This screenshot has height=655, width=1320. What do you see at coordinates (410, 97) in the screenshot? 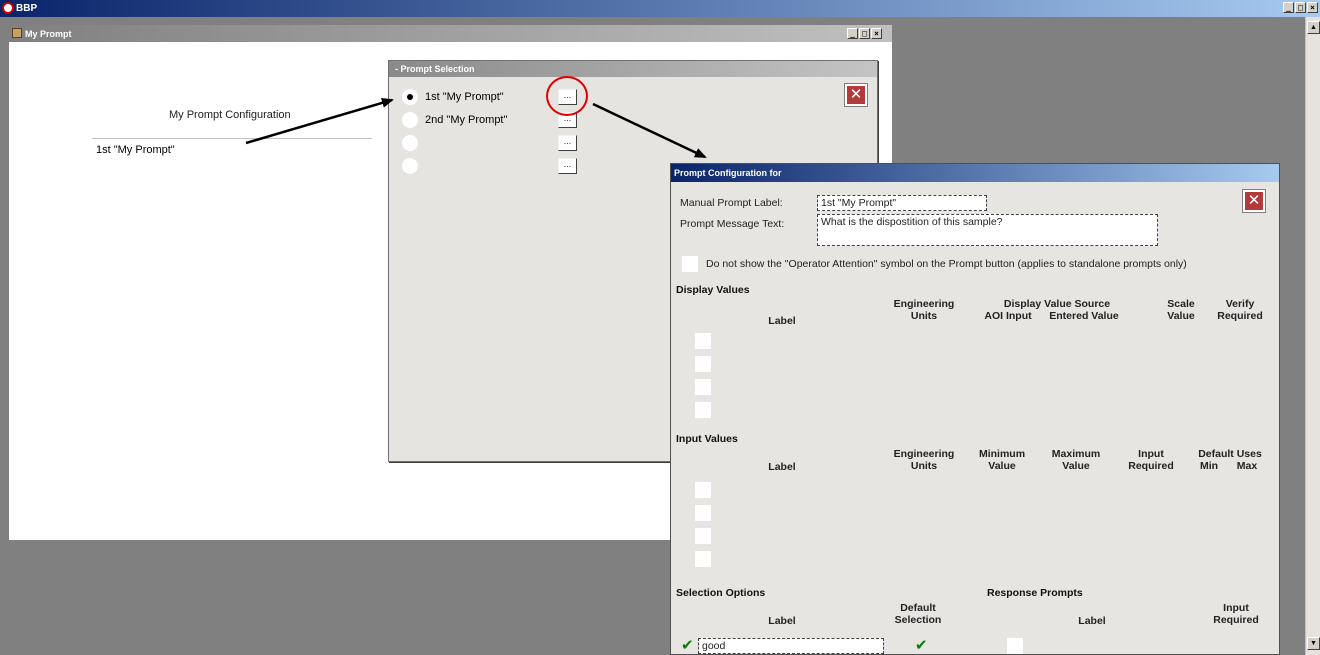
I see `radio-selected-icon` at bounding box center [410, 97].